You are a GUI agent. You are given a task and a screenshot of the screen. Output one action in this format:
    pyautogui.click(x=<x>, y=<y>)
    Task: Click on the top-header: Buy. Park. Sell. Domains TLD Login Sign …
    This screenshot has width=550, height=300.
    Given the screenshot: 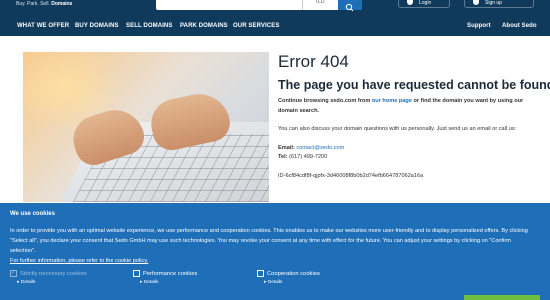 What is the action you would take?
    pyautogui.click(x=275, y=8)
    